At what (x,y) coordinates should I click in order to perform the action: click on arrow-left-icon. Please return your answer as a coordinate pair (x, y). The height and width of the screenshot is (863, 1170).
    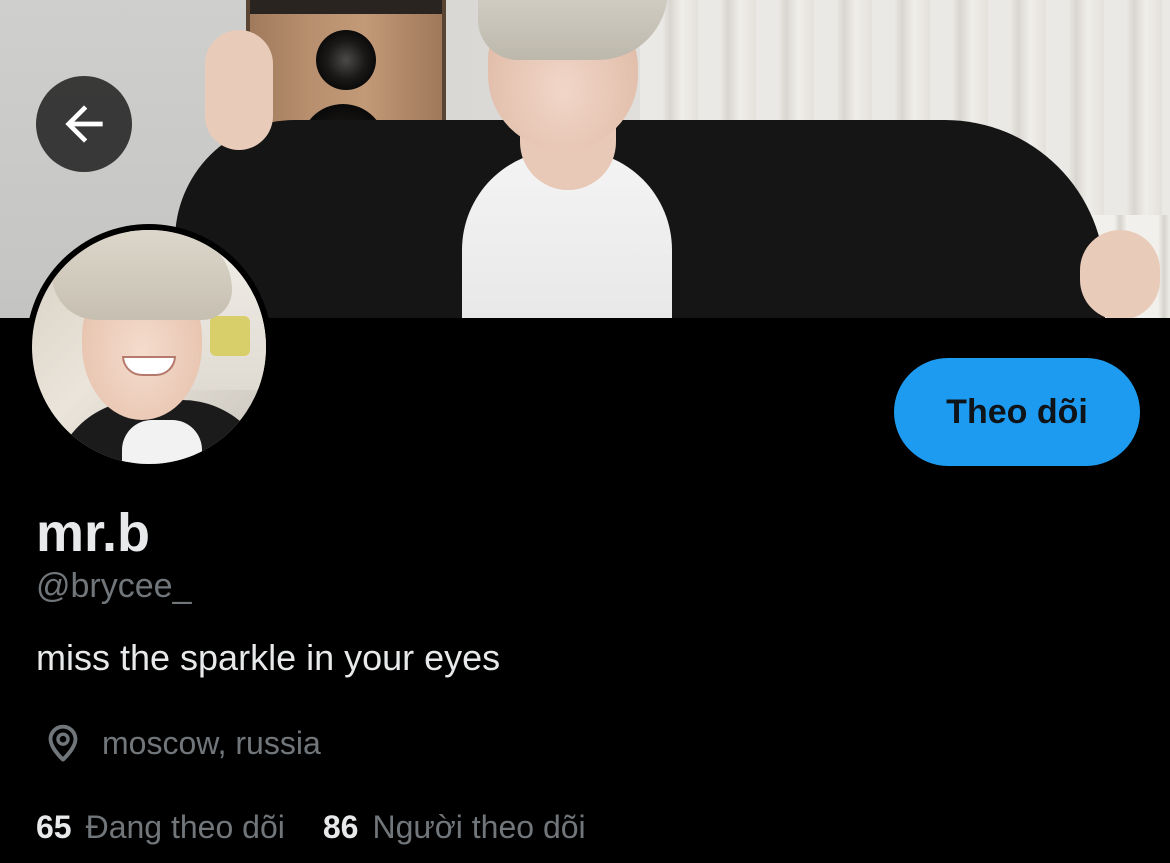
    Looking at the image, I should click on (84, 124).